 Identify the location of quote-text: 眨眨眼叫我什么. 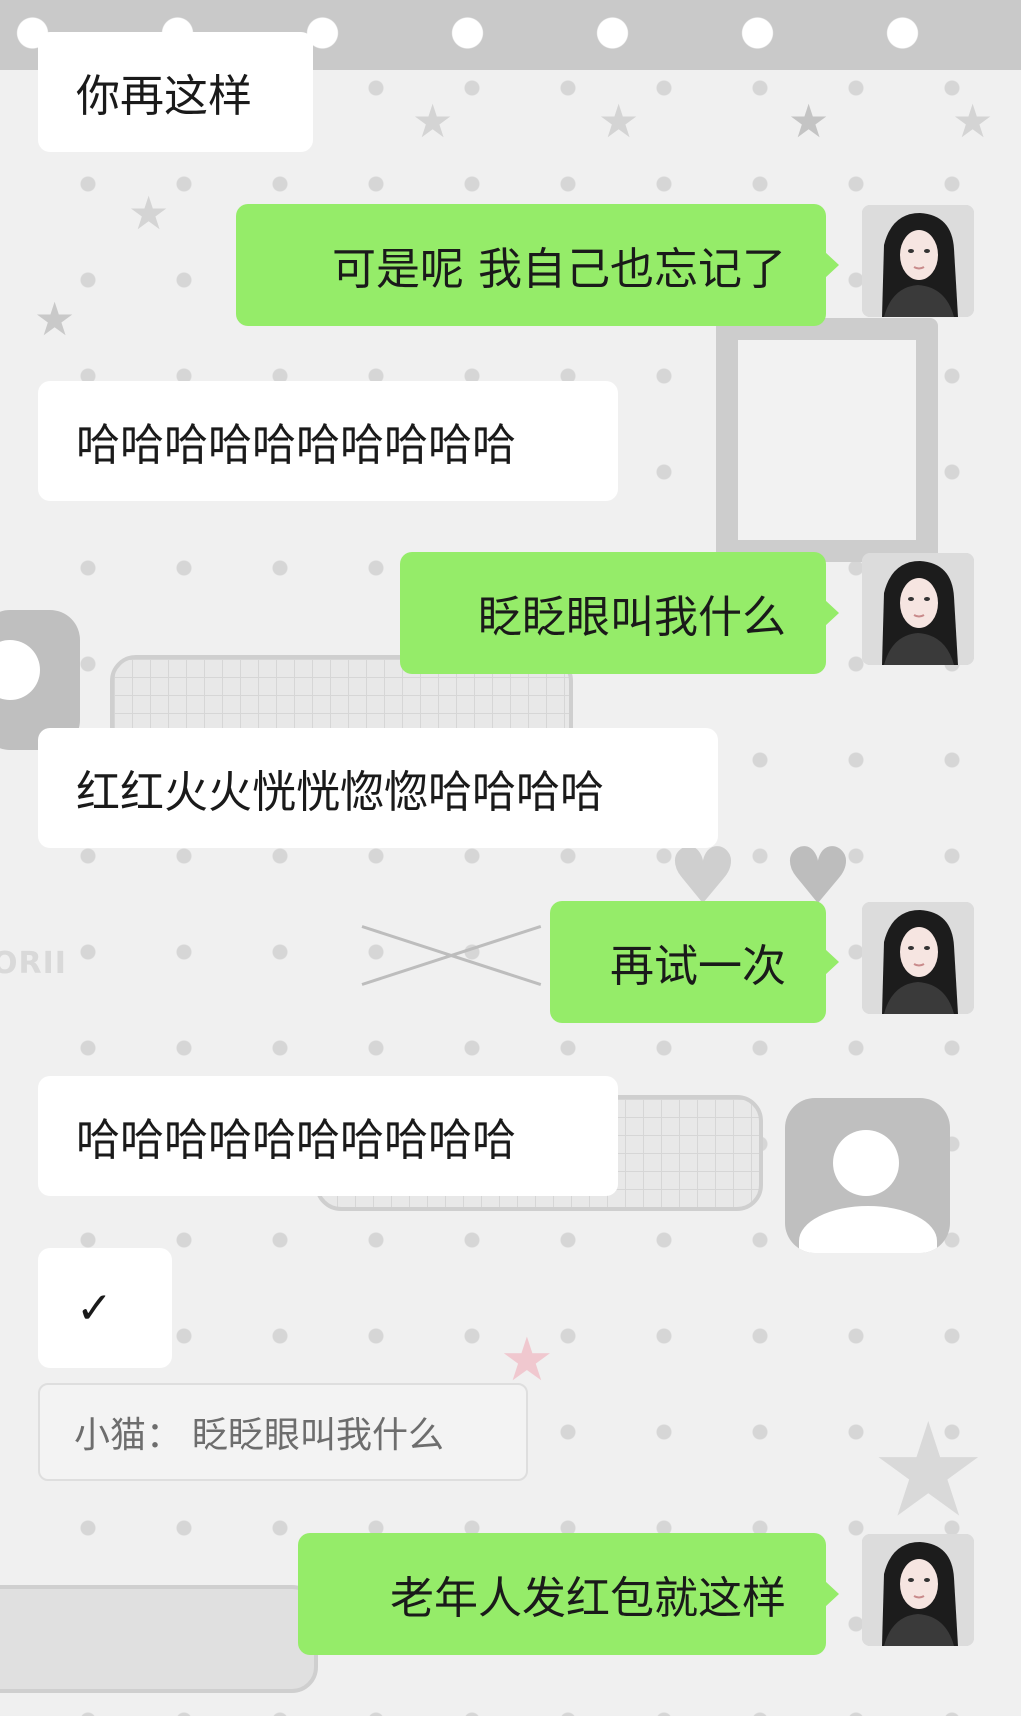
(318, 1435).